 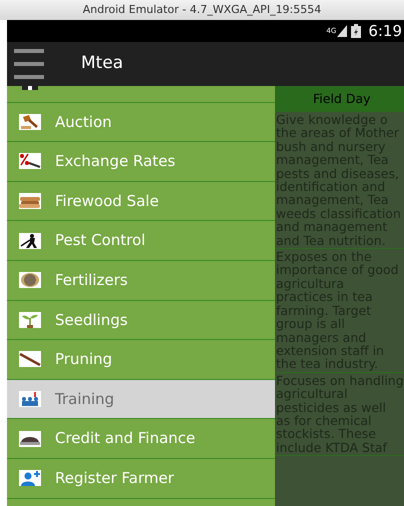 What do you see at coordinates (339, 99) in the screenshot?
I see `column-header: Field Day` at bounding box center [339, 99].